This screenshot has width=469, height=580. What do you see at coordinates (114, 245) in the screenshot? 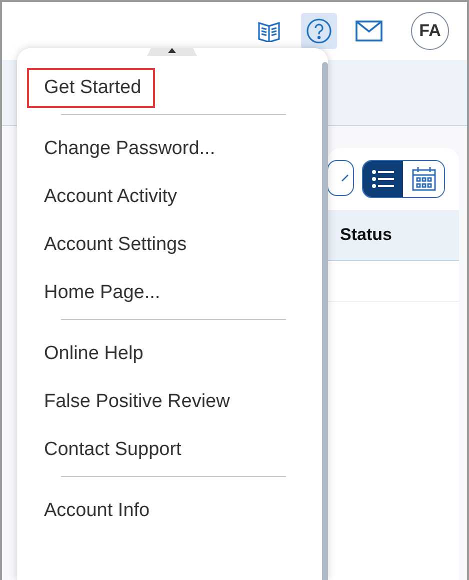
I see `menu-item: Account Settings` at bounding box center [114, 245].